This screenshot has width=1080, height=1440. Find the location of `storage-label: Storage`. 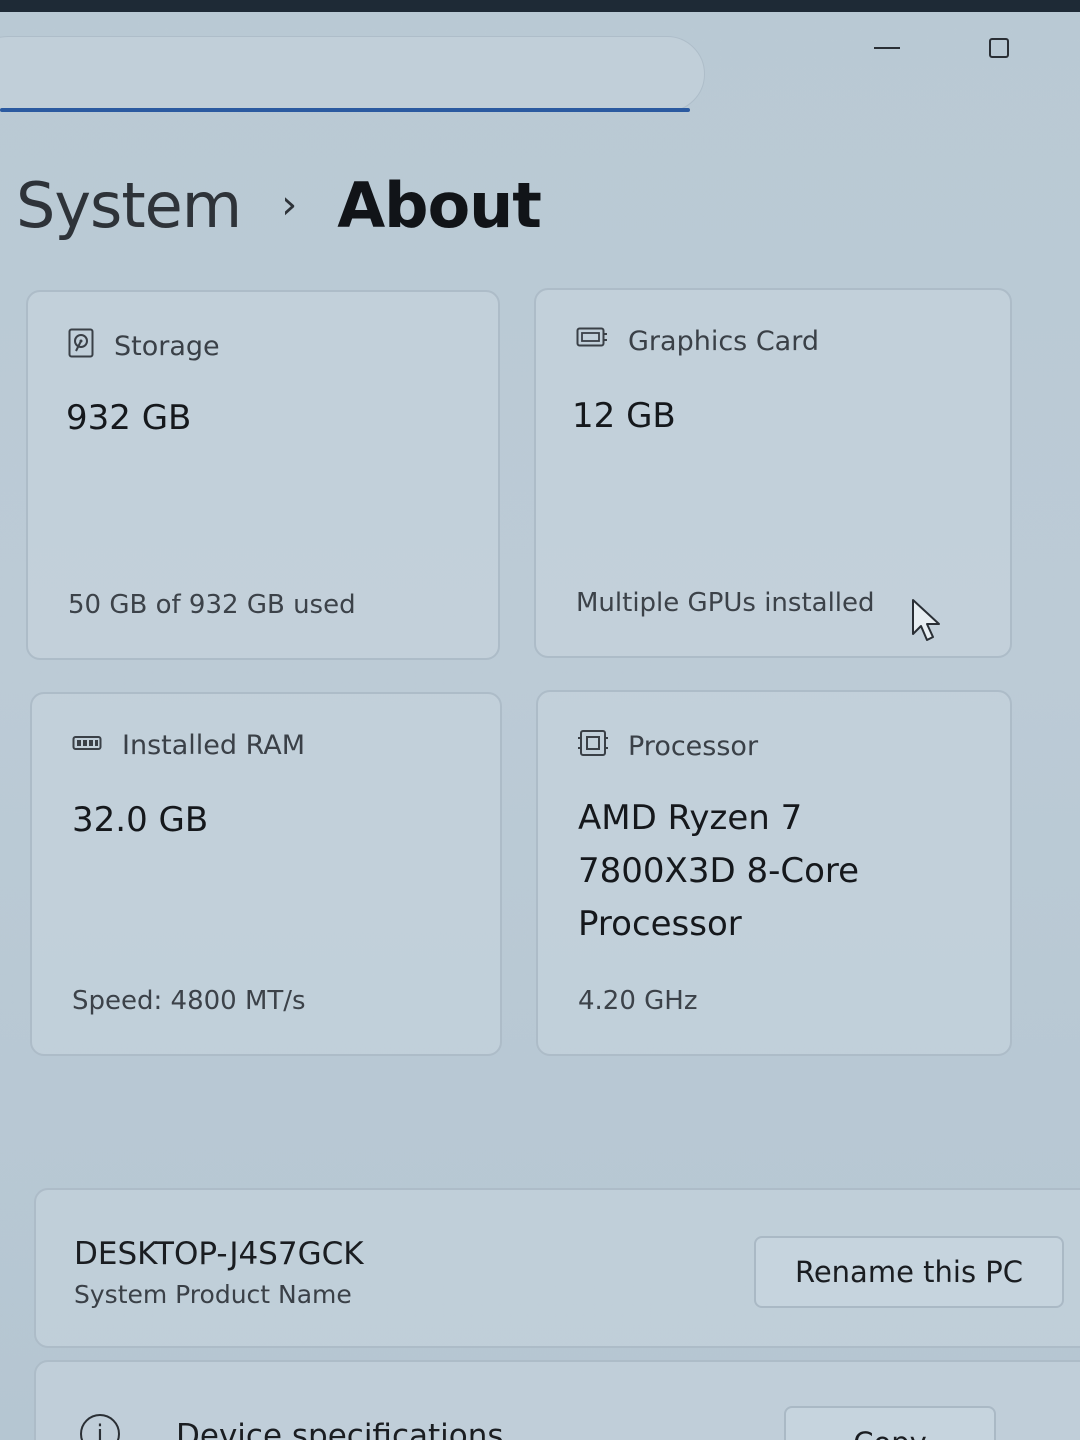

storage-label: Storage is located at coordinates (167, 346).